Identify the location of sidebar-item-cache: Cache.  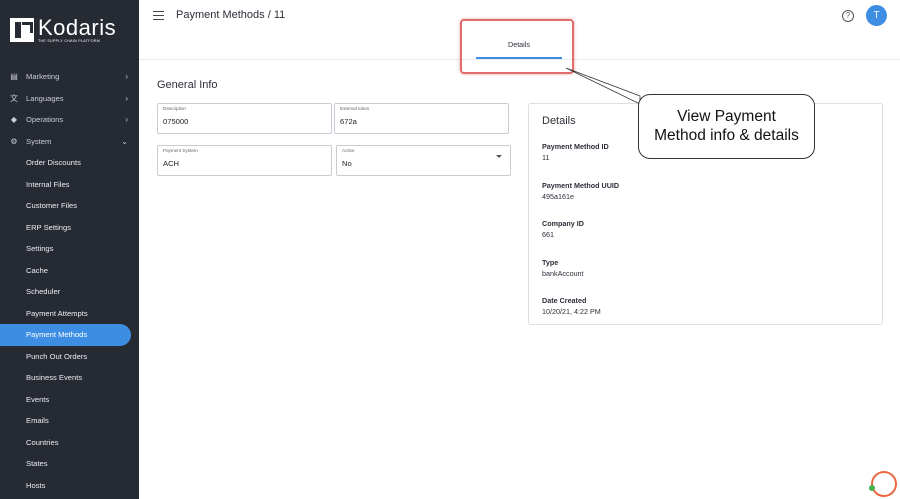
(69, 271).